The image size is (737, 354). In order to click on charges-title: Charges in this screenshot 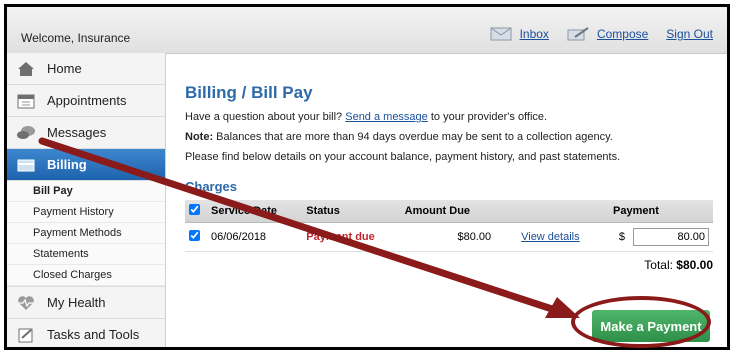, I will do `click(211, 186)`.